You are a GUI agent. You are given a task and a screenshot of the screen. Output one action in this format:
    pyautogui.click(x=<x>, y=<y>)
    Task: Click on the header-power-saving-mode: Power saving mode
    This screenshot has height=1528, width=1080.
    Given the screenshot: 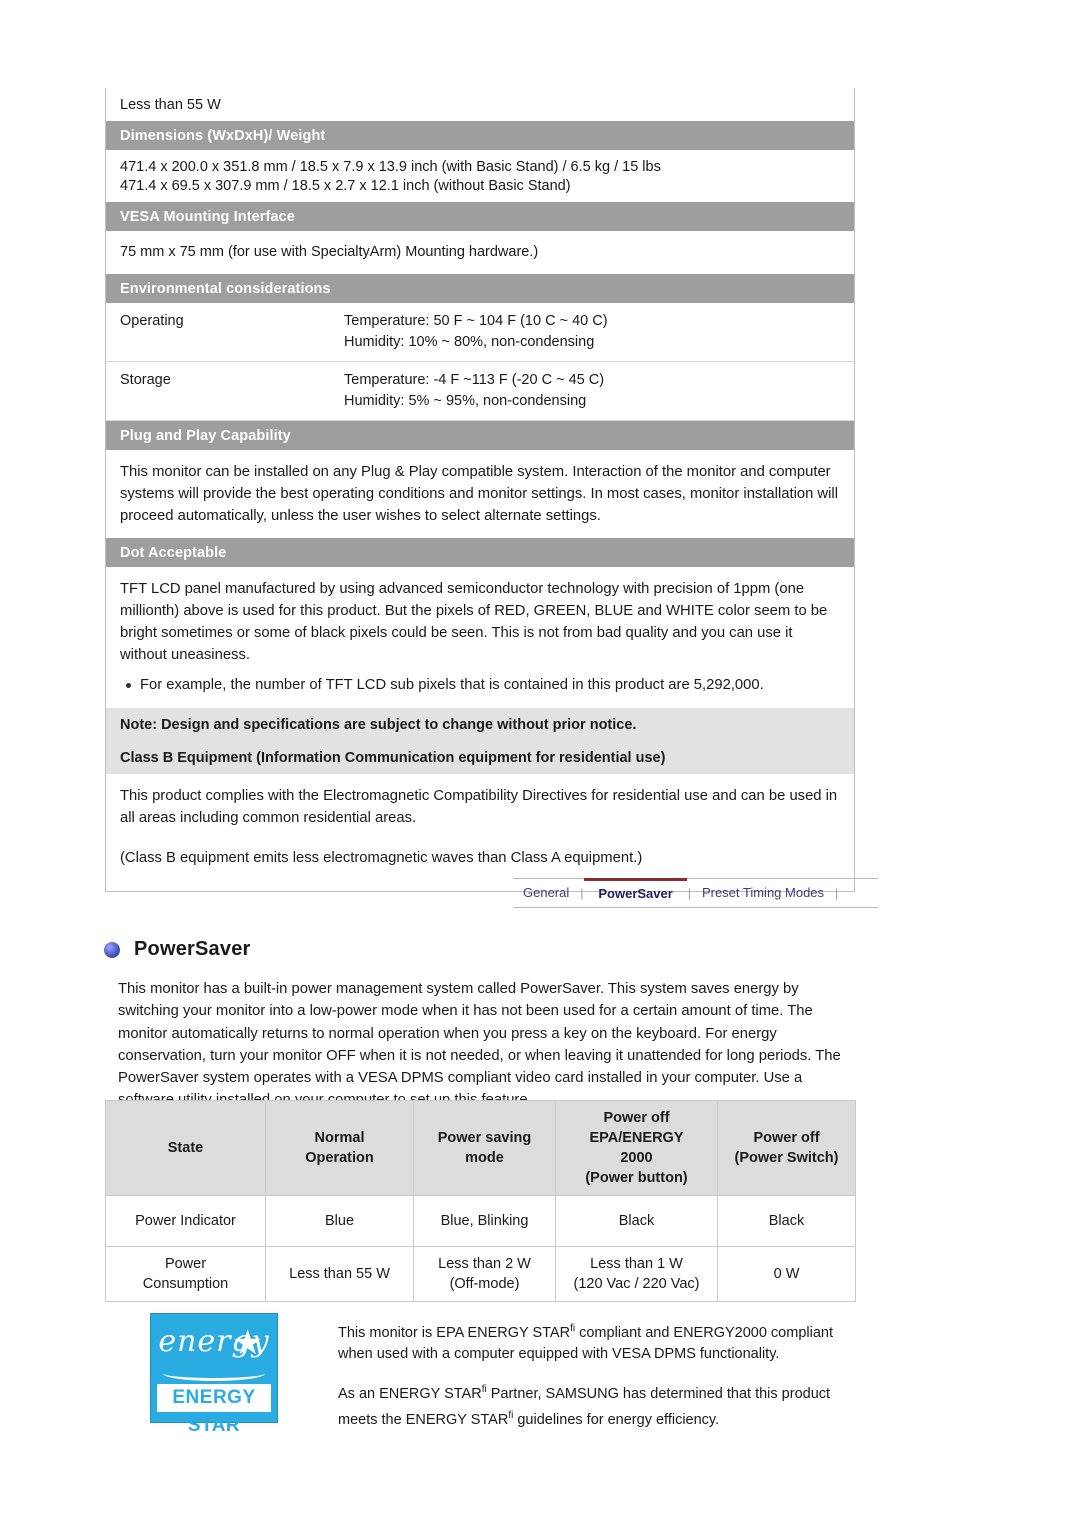 What is the action you would take?
    pyautogui.click(x=484, y=1148)
    